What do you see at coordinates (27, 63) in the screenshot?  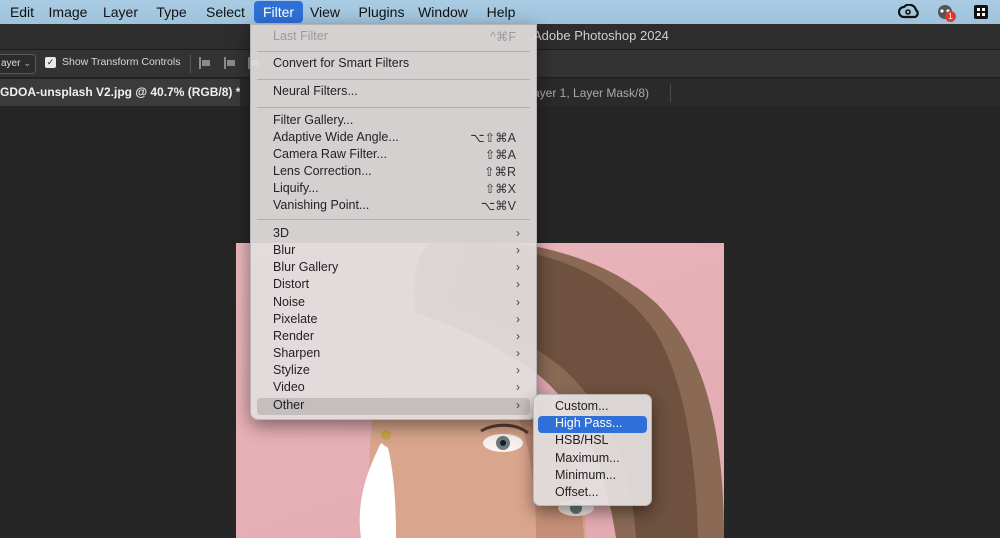 I see `chevron-down-icon: ⌄` at bounding box center [27, 63].